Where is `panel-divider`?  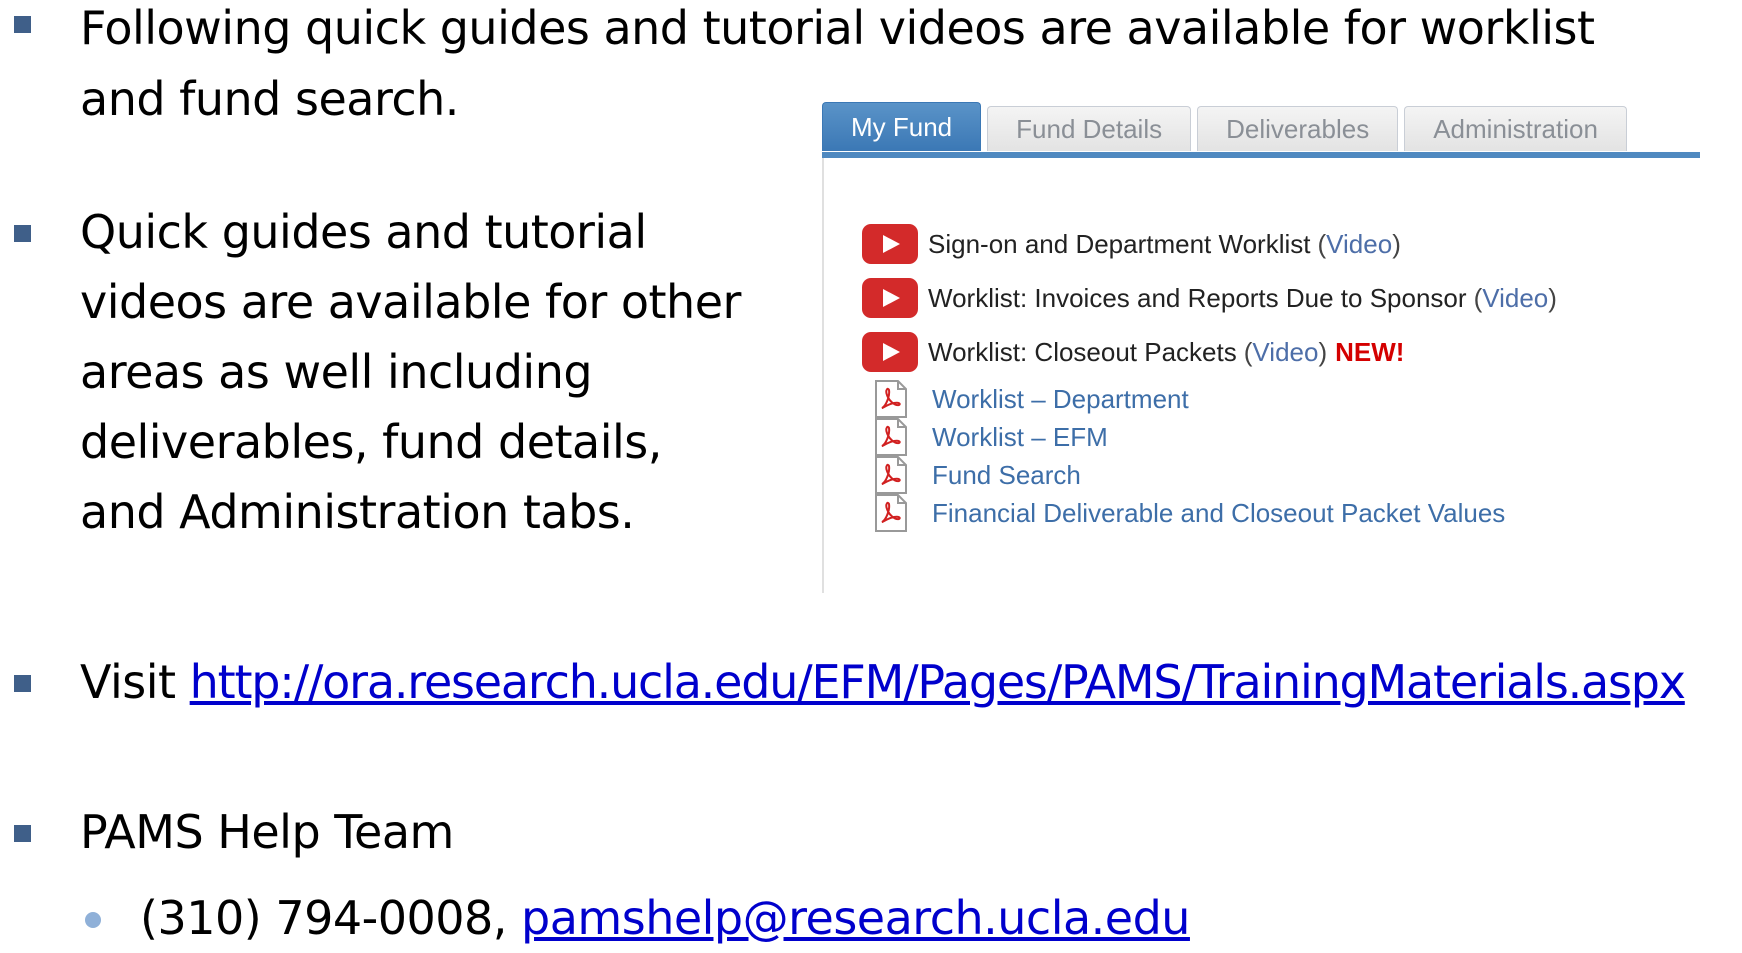
panel-divider is located at coordinates (823, 375).